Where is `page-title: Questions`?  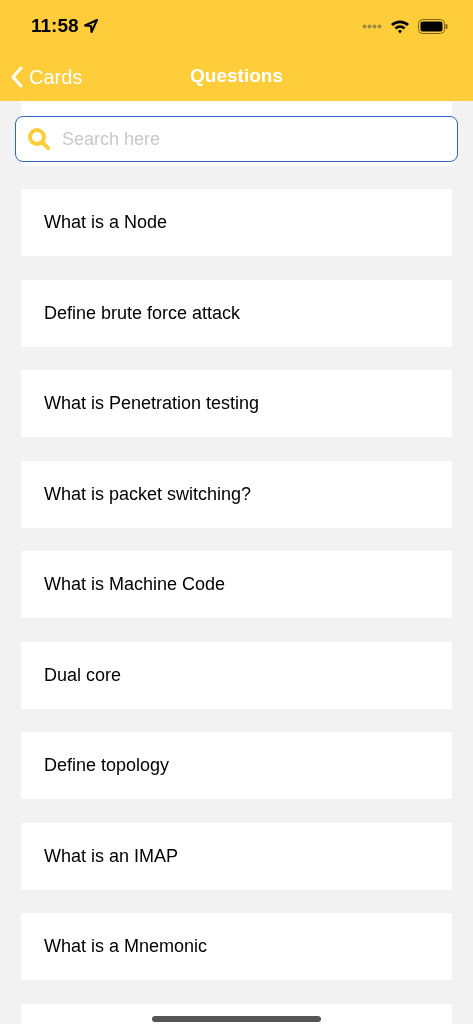 page-title: Questions is located at coordinates (236, 76).